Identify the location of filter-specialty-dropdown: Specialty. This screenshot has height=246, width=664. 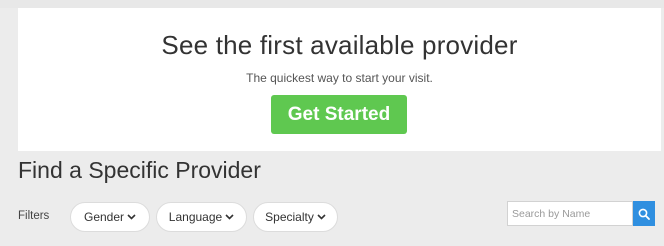
(295, 217).